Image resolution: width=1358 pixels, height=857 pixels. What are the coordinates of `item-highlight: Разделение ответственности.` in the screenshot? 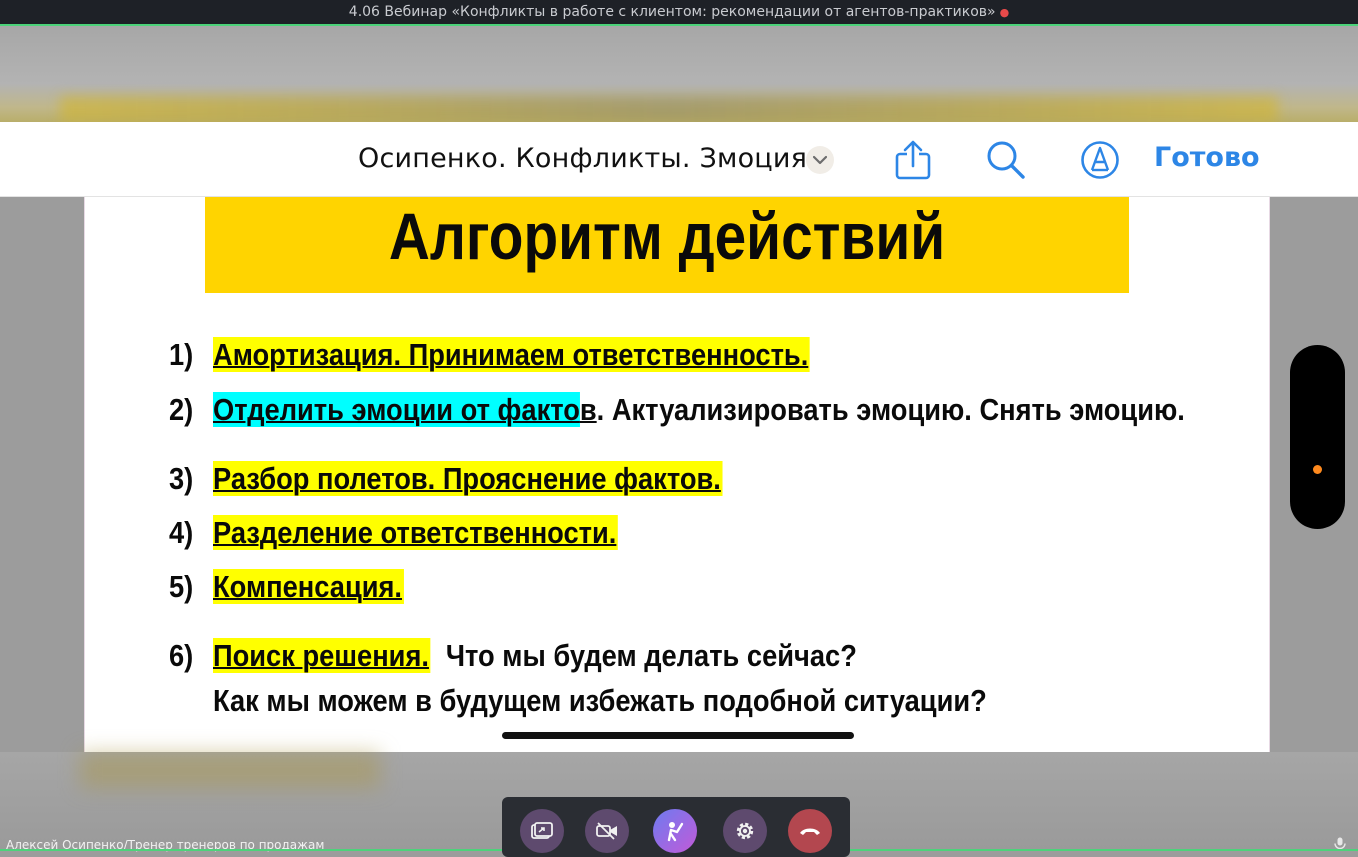 It's located at (416, 532).